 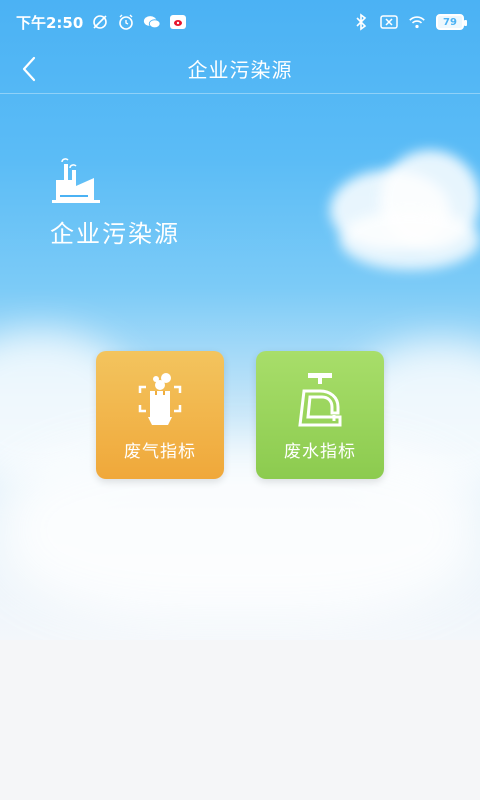 I want to click on wechat-icon, so click(x=152, y=22).